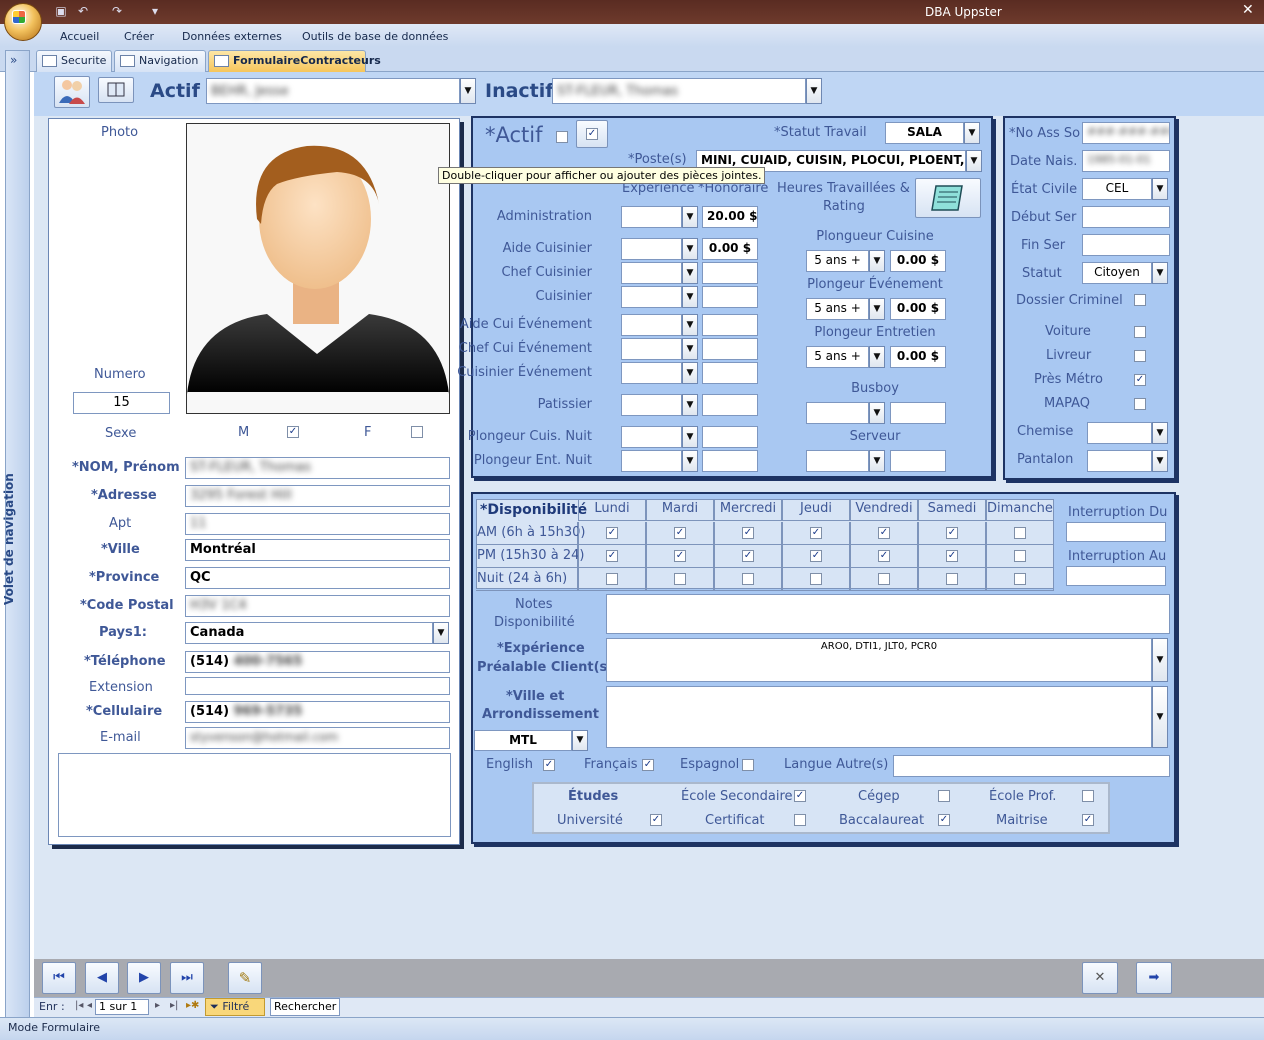 The height and width of the screenshot is (1040, 1264). I want to click on telephone-field: (514) 400-7565, so click(317, 662).